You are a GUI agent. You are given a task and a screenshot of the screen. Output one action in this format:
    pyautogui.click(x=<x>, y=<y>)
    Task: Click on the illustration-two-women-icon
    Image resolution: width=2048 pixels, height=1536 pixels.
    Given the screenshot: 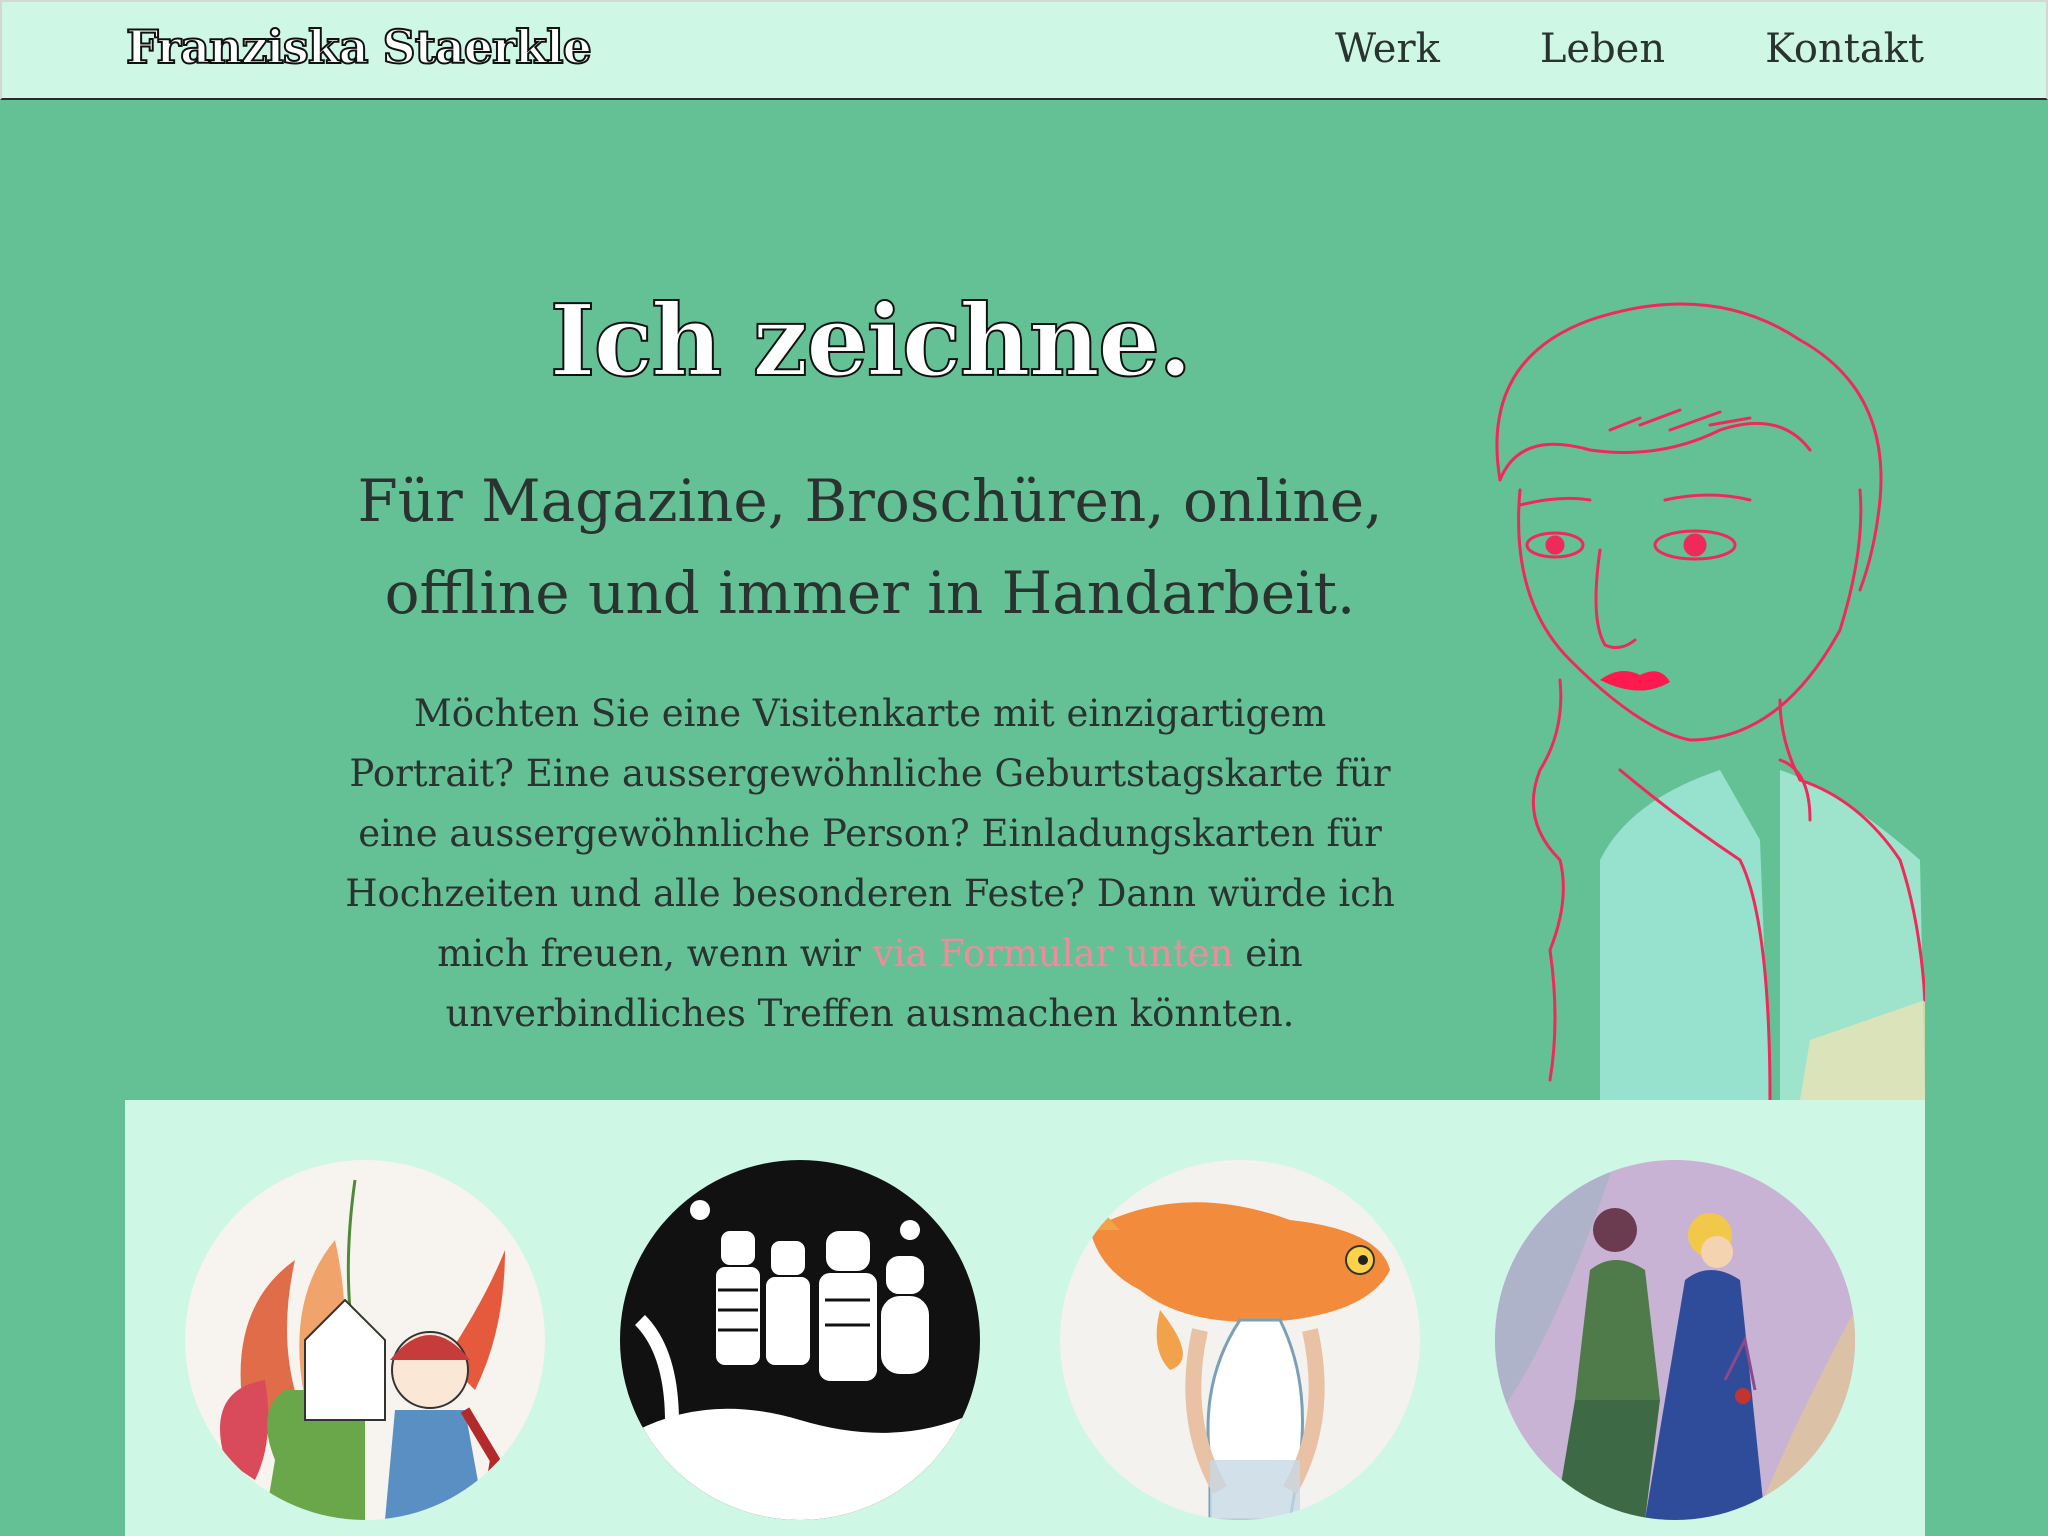 What is the action you would take?
    pyautogui.click(x=1675, y=1340)
    